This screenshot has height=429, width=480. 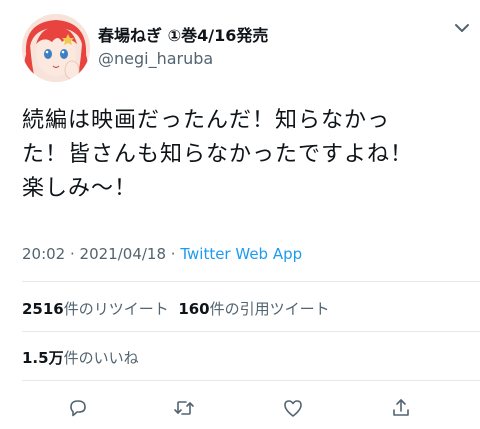 I want to click on more-options-button, so click(x=462, y=28).